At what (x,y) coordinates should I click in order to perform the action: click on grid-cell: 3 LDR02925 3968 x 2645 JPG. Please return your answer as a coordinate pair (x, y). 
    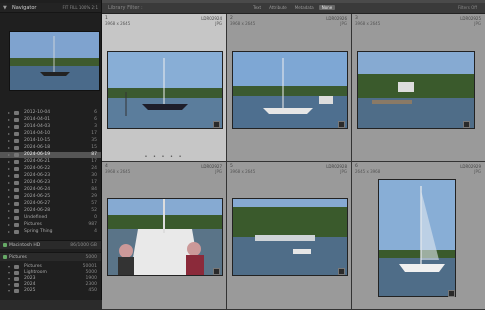
    Looking at the image, I should click on (418, 88).